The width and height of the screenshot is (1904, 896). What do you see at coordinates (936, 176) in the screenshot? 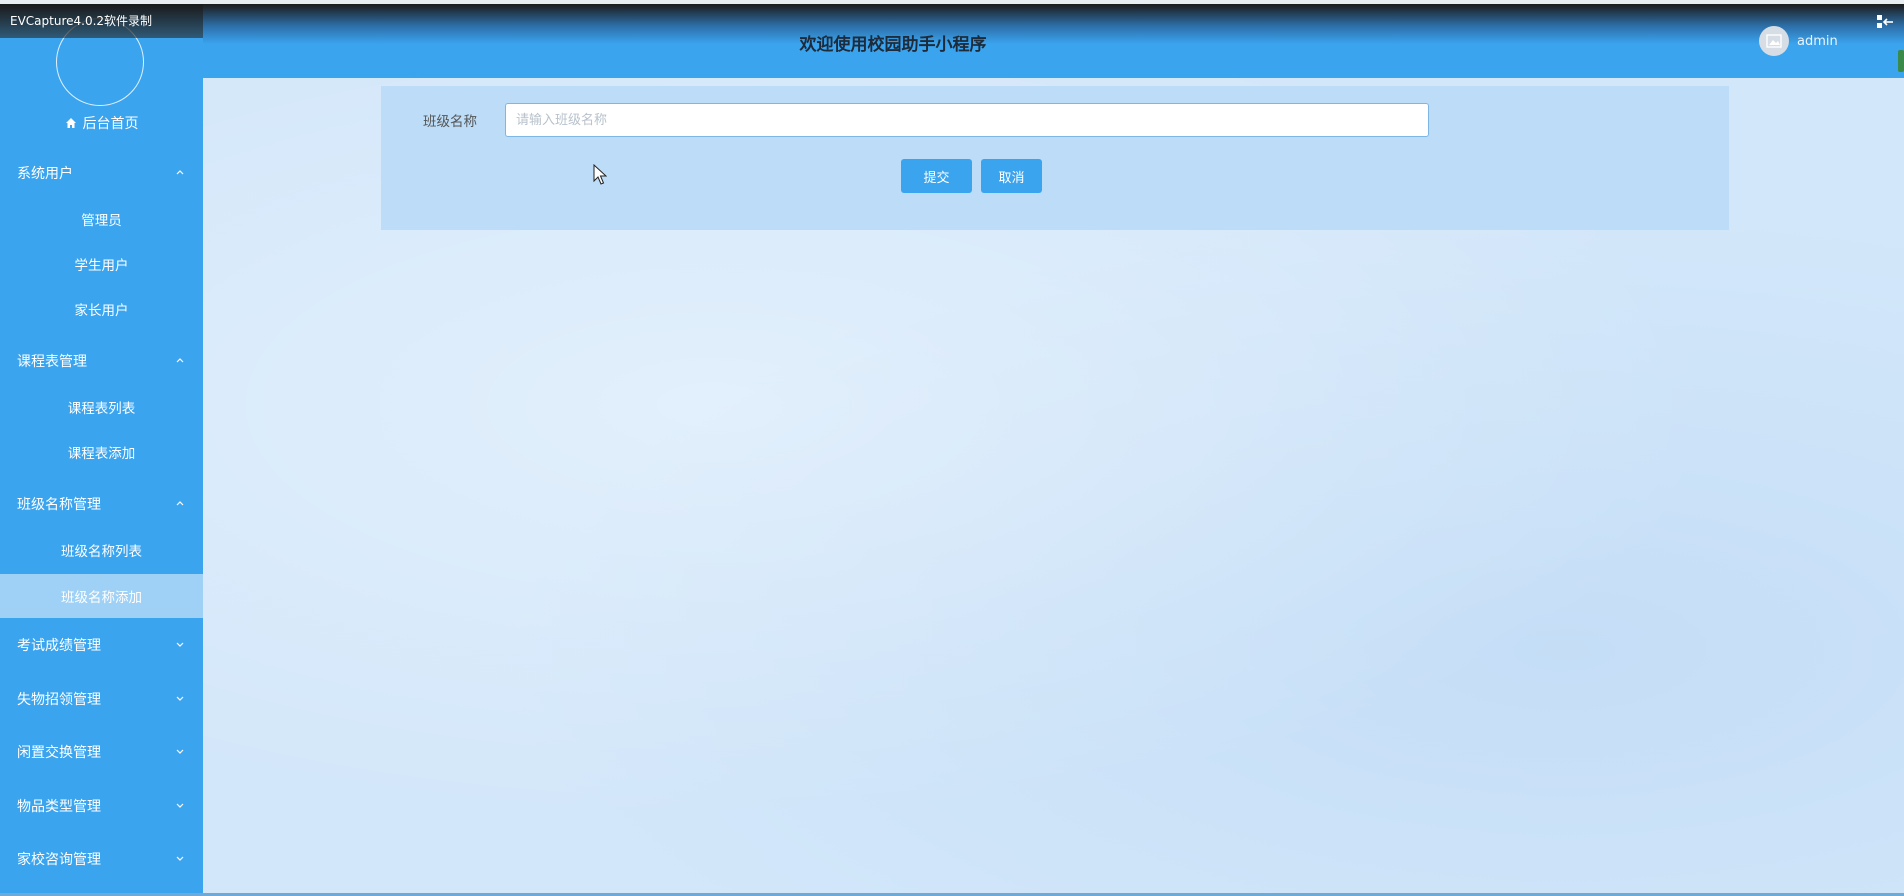
I see `submit-button: 提交` at bounding box center [936, 176].